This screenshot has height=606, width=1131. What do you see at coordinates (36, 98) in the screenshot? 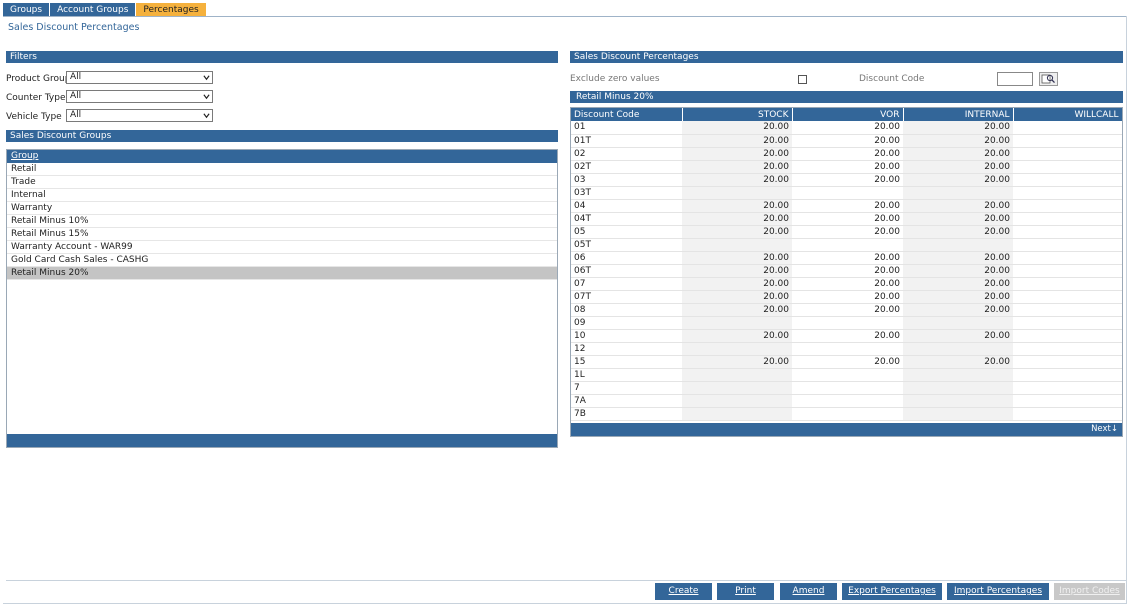
I see `counter-type-label: Counter Type` at bounding box center [36, 98].